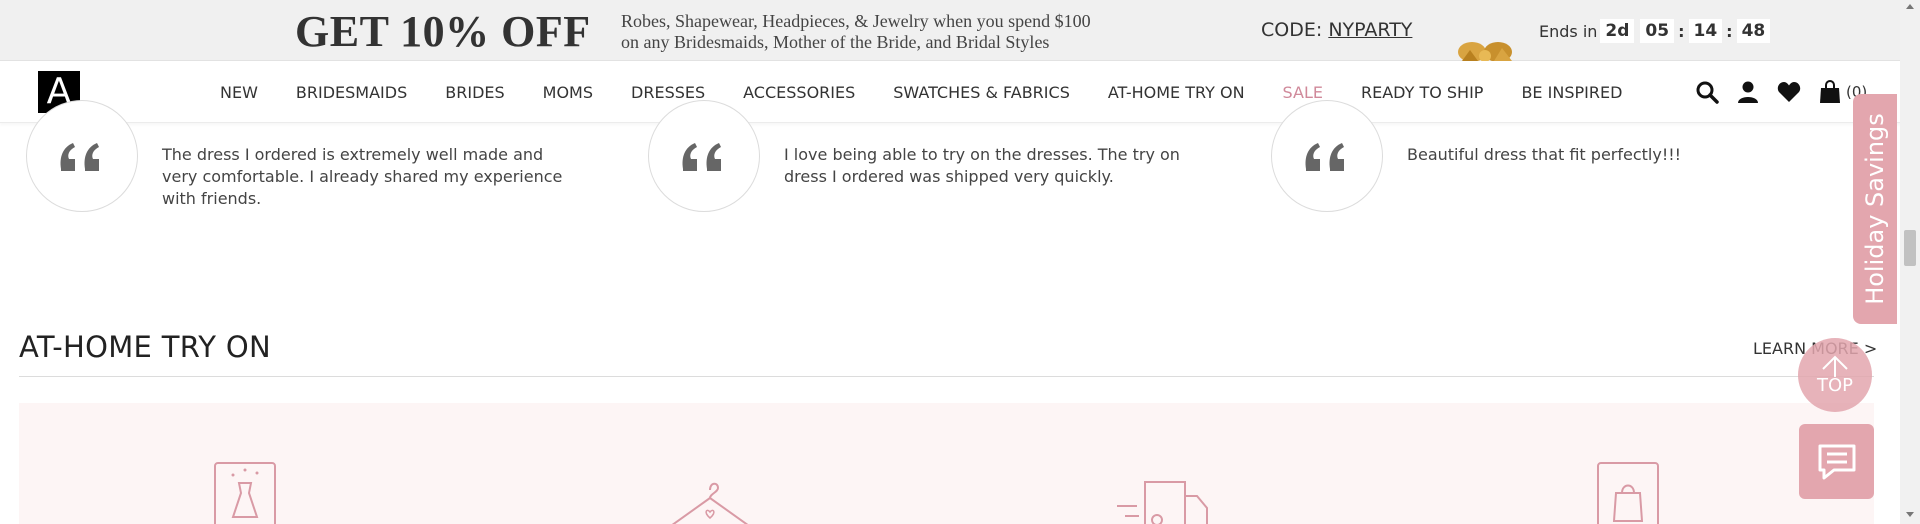 This screenshot has width=1920, height=524. What do you see at coordinates (981, 92) in the screenshot?
I see `nav-link-swatches-fabrics: SWATCHES & FABRICS` at bounding box center [981, 92].